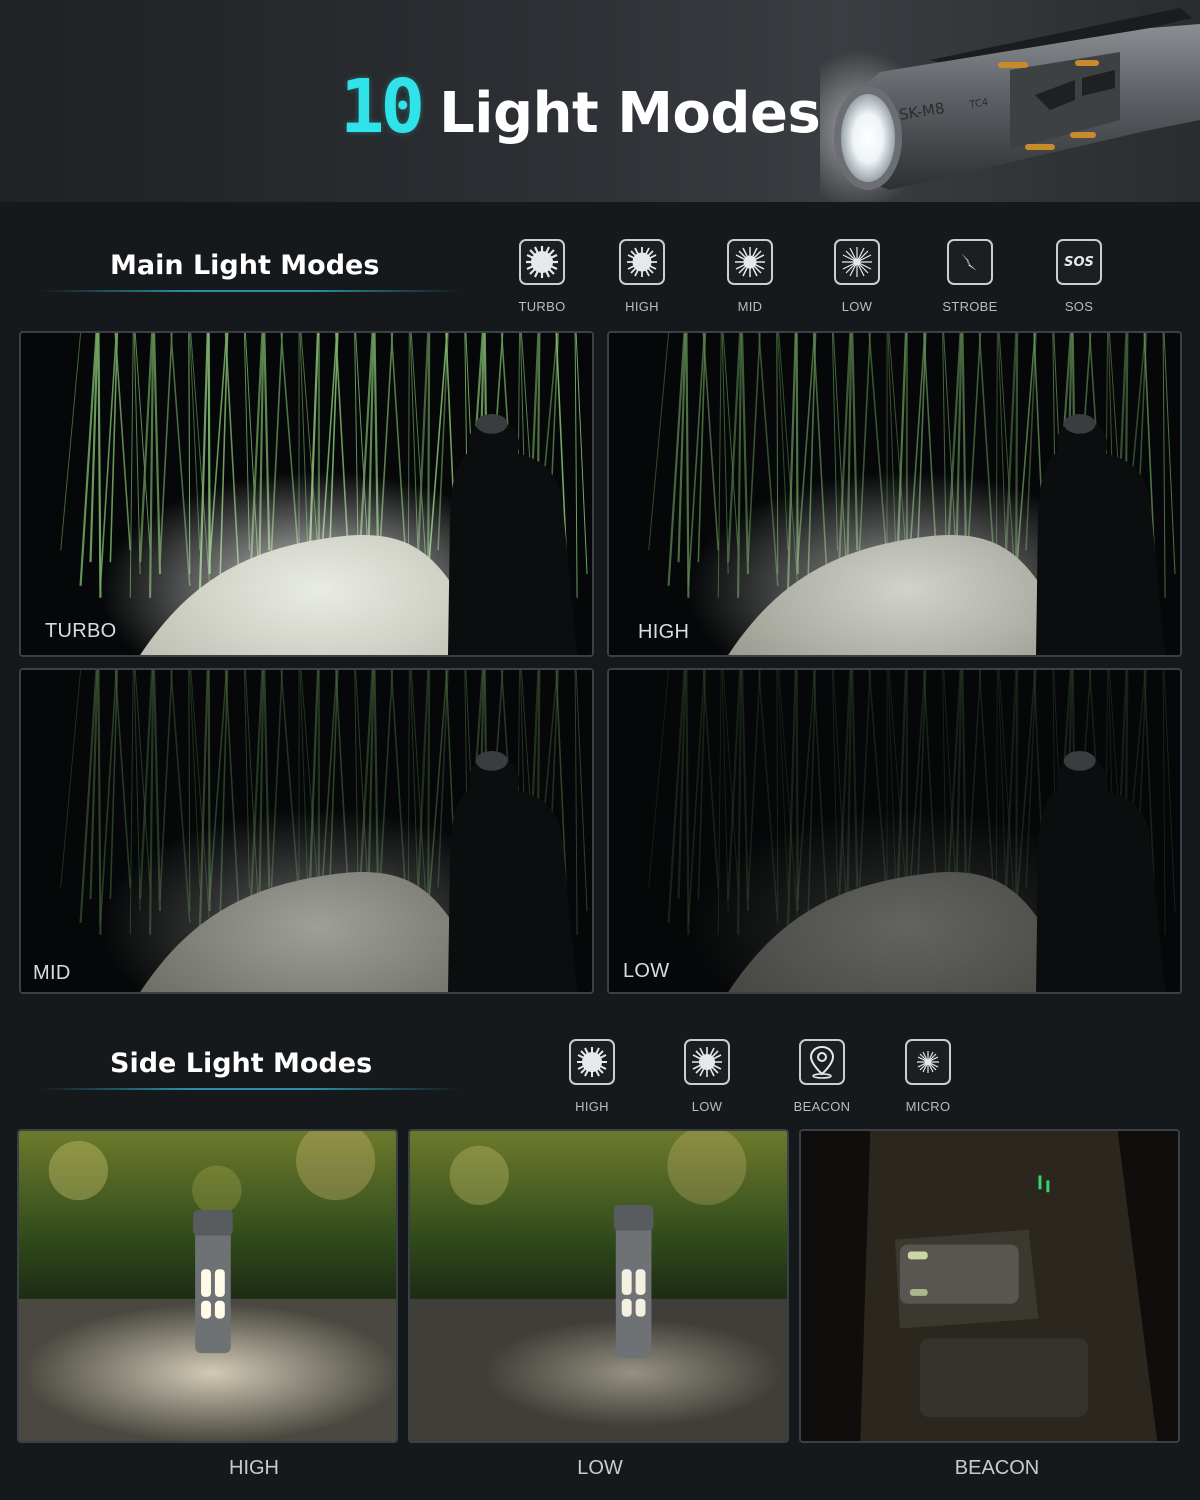  I want to click on mode-label: BEACON, so click(822, 1106).